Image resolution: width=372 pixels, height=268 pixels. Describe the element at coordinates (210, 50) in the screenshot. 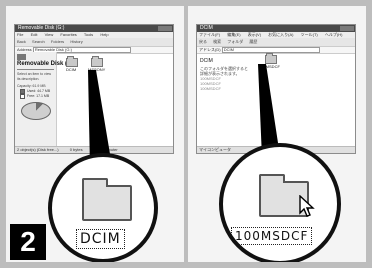

I see `address-label: アドレス(D)` at that location.